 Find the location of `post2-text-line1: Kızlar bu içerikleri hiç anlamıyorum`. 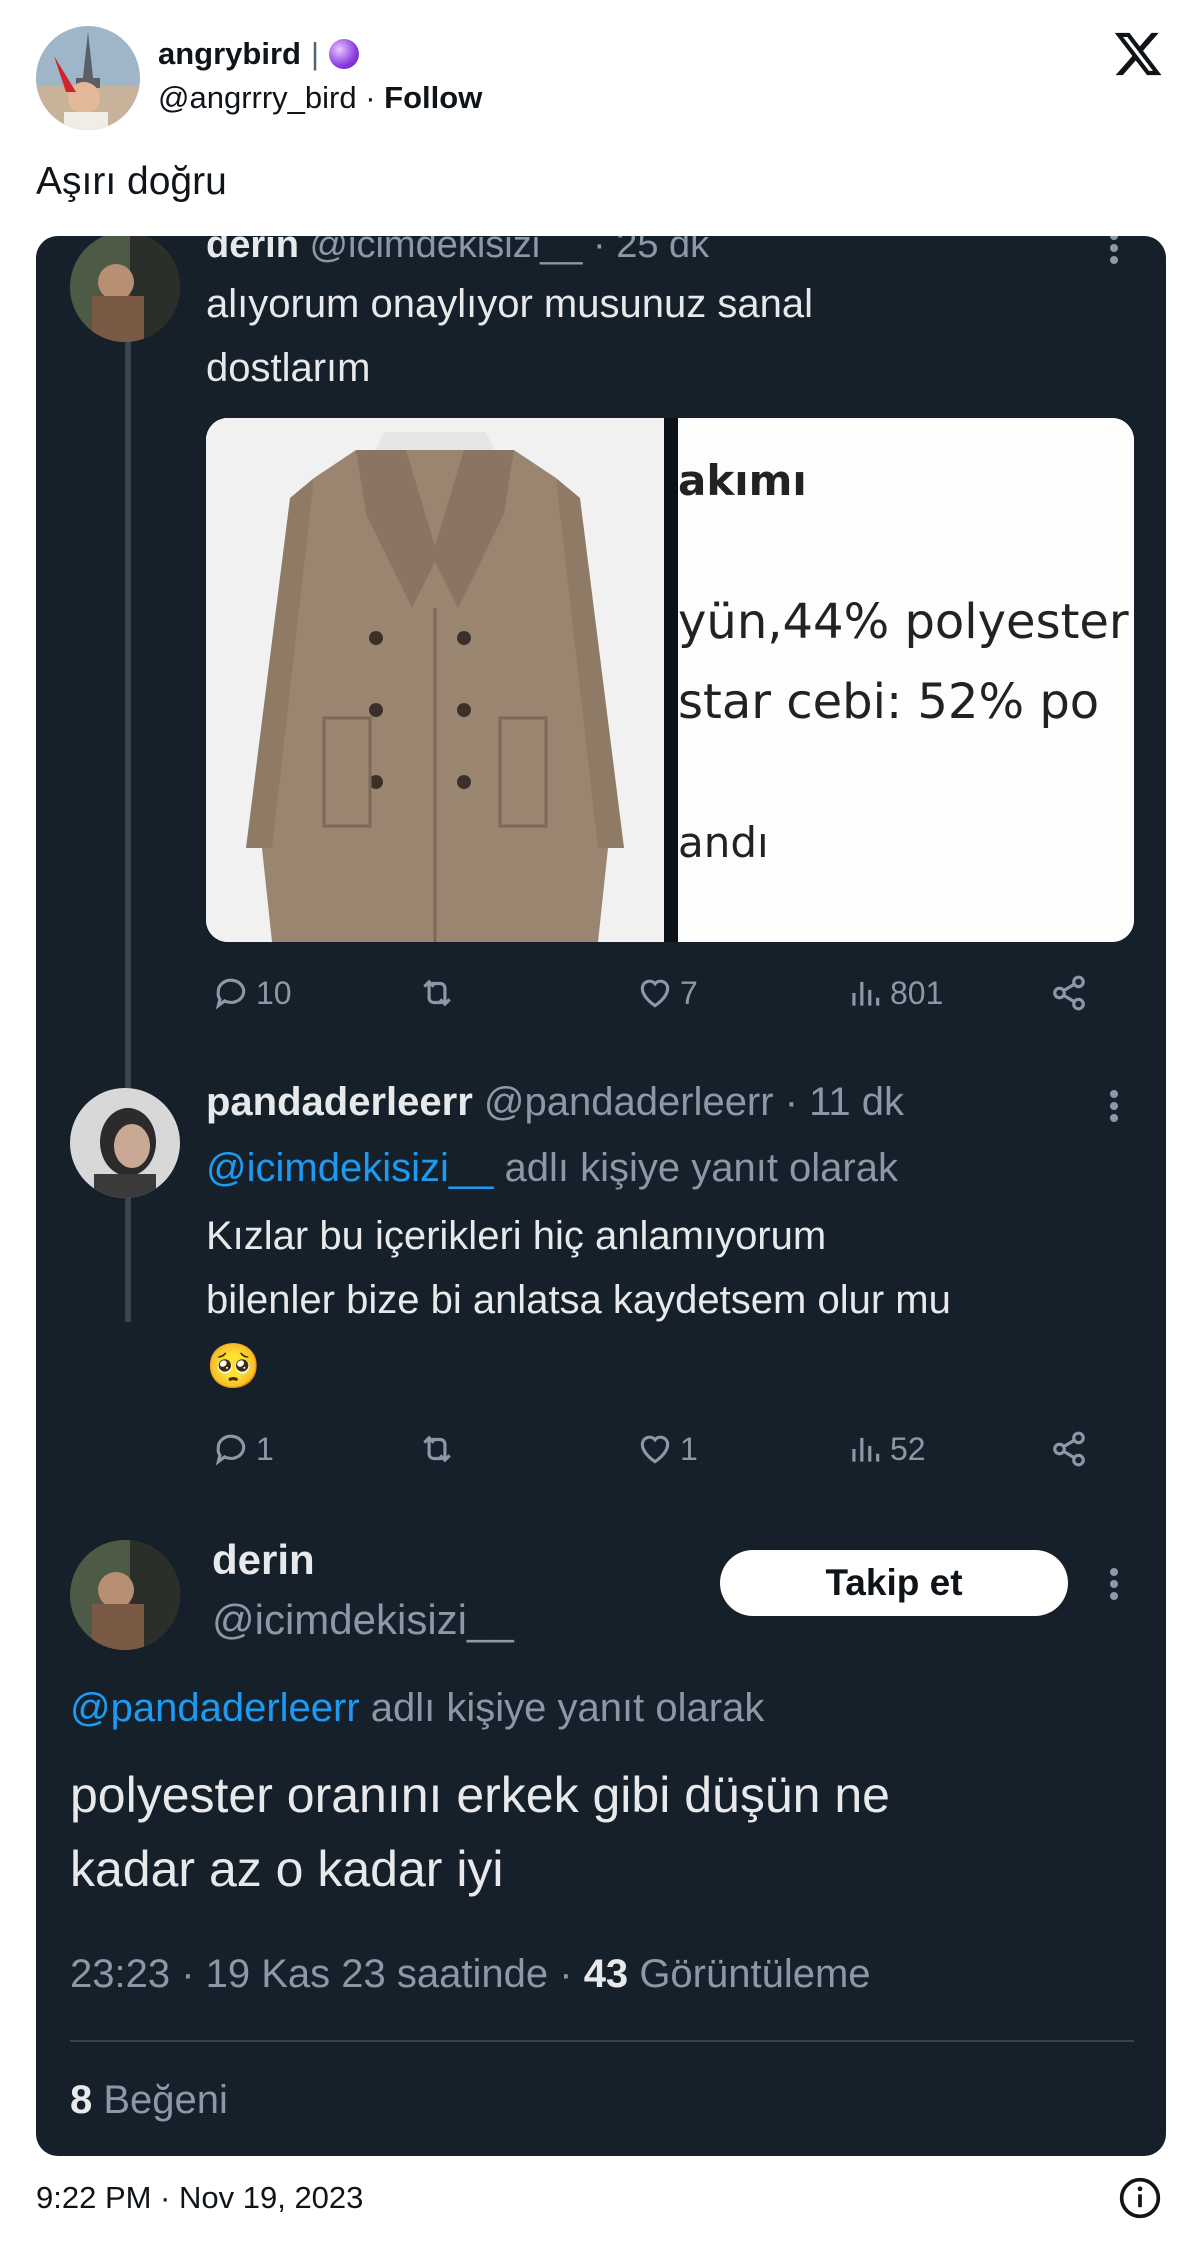

post2-text-line1: Kızlar bu içerikleri hiç anlamıyorum is located at coordinates (516, 1236).